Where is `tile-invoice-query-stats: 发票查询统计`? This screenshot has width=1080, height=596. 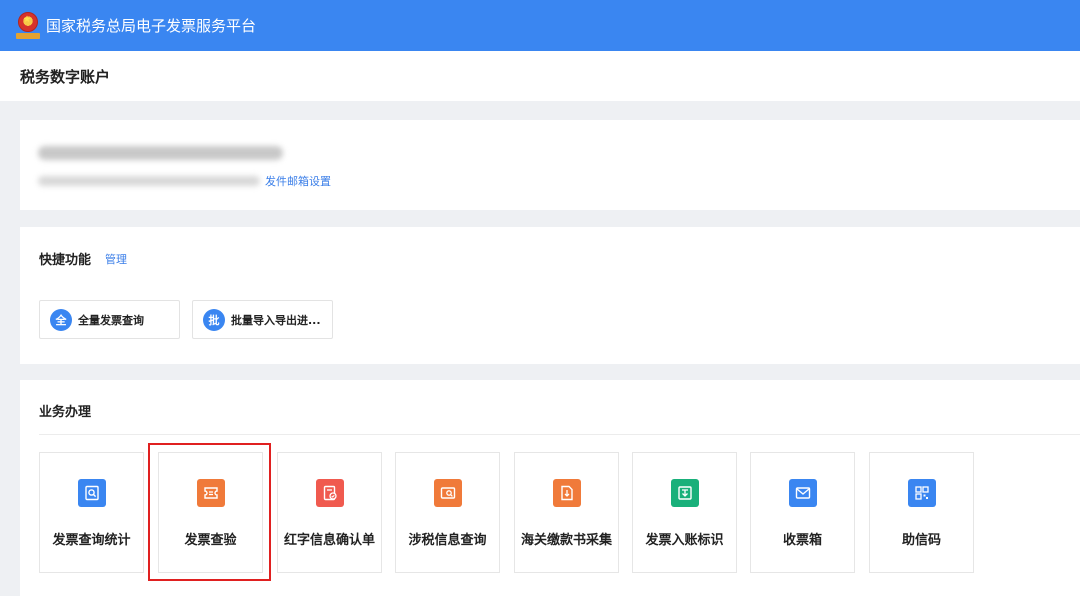
tile-invoice-query-stats: 发票查询统计 is located at coordinates (91, 512).